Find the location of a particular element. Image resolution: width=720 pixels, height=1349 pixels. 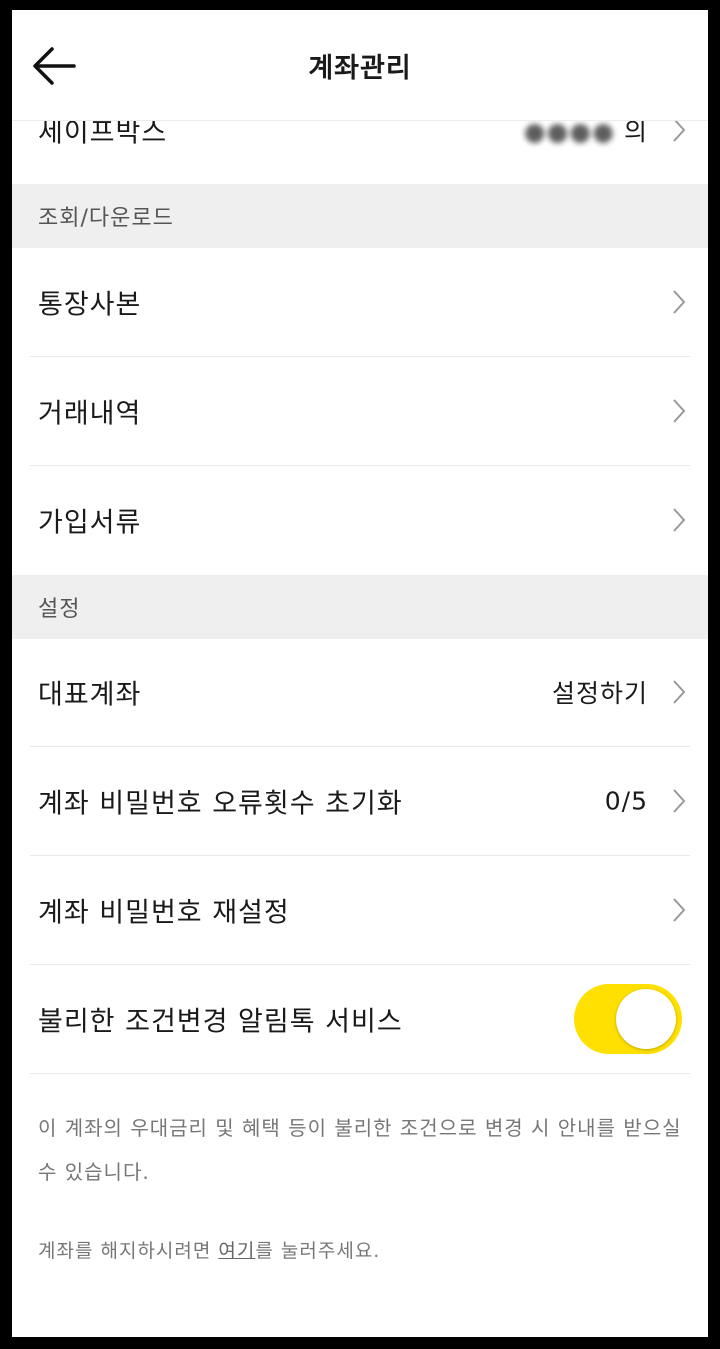

app-header: 계좌관리 is located at coordinates (360, 65).